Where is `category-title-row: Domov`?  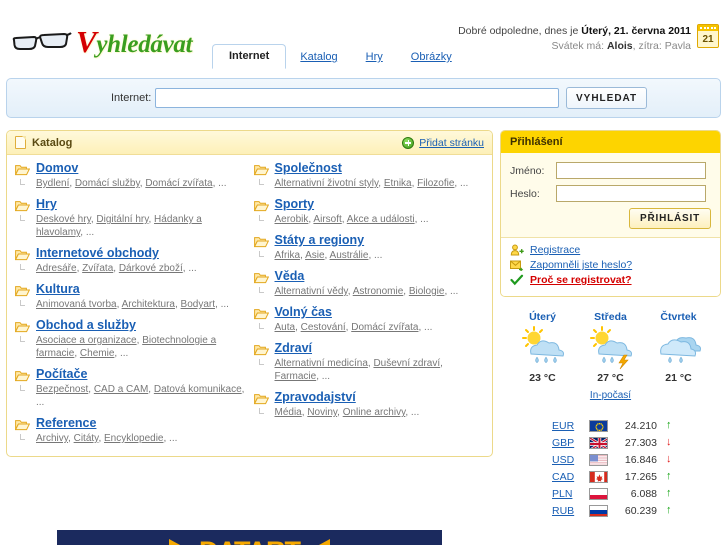 category-title-row: Domov is located at coordinates (130, 168).